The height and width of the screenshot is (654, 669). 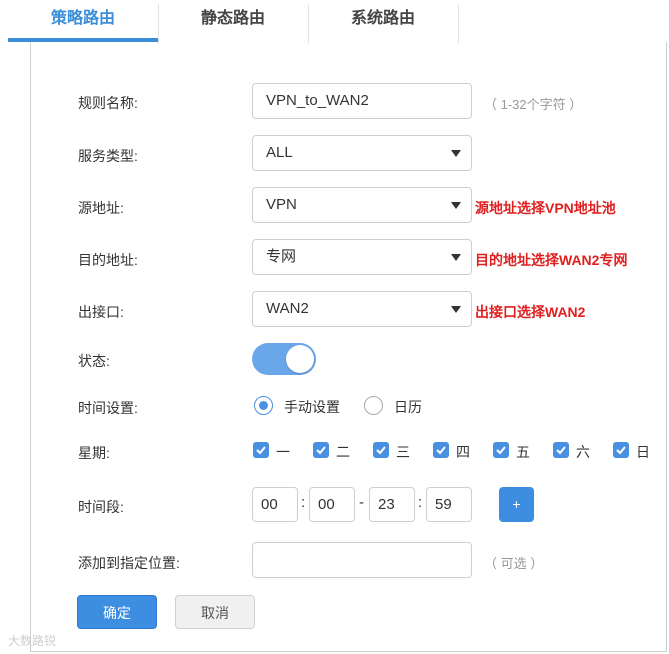 I want to click on egress-interface-label: 出接口:, so click(x=101, y=312).